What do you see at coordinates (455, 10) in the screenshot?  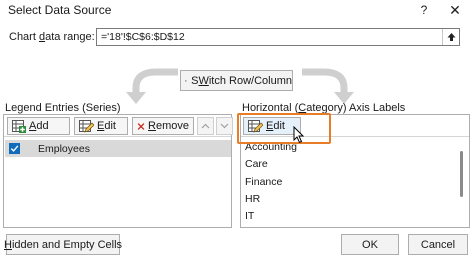 I see `close-icon: ✕` at bounding box center [455, 10].